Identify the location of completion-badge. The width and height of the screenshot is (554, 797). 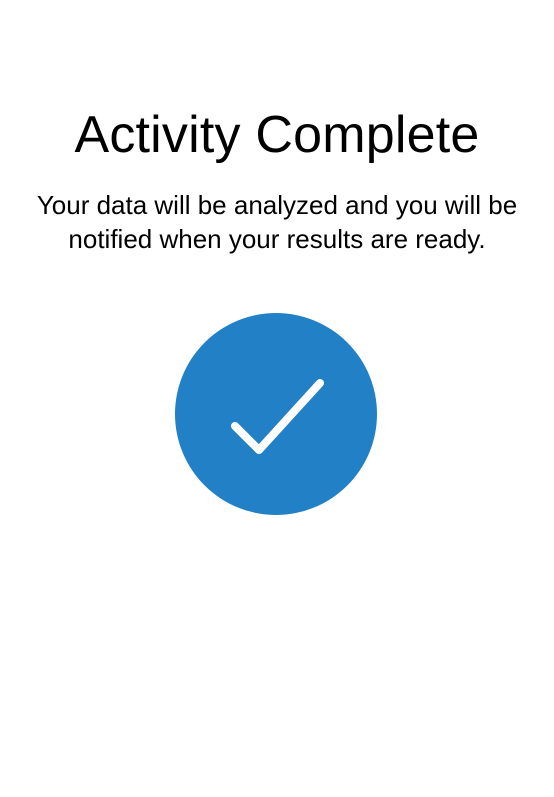
(276, 414).